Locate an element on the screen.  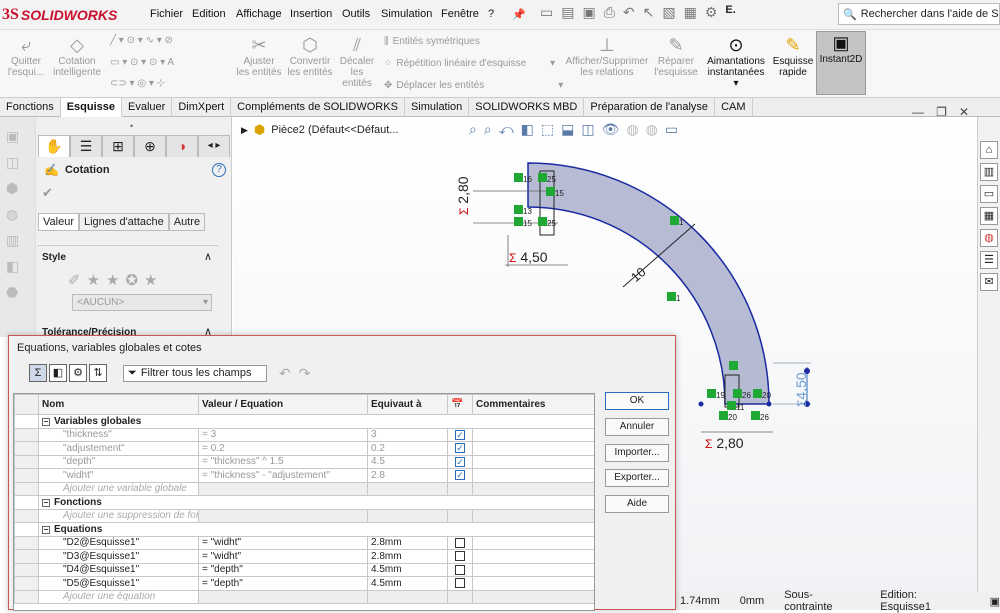
save-icon: ▣ is located at coordinates (588, 12).